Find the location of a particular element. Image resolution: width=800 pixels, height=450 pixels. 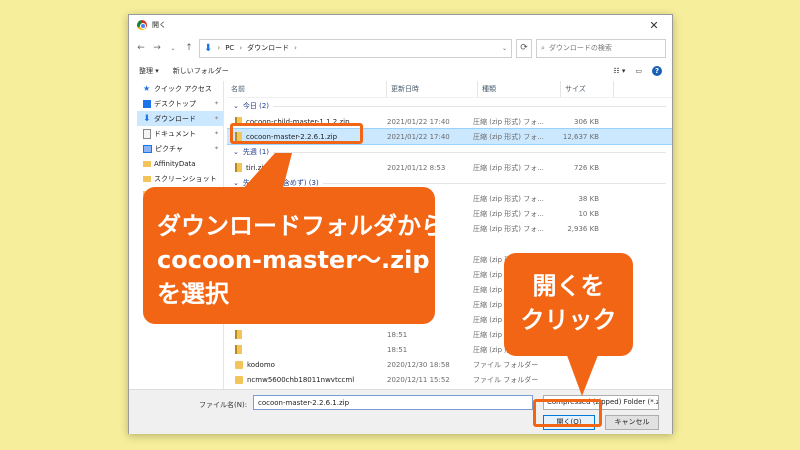

column-type: 種類 is located at coordinates (519, 89).